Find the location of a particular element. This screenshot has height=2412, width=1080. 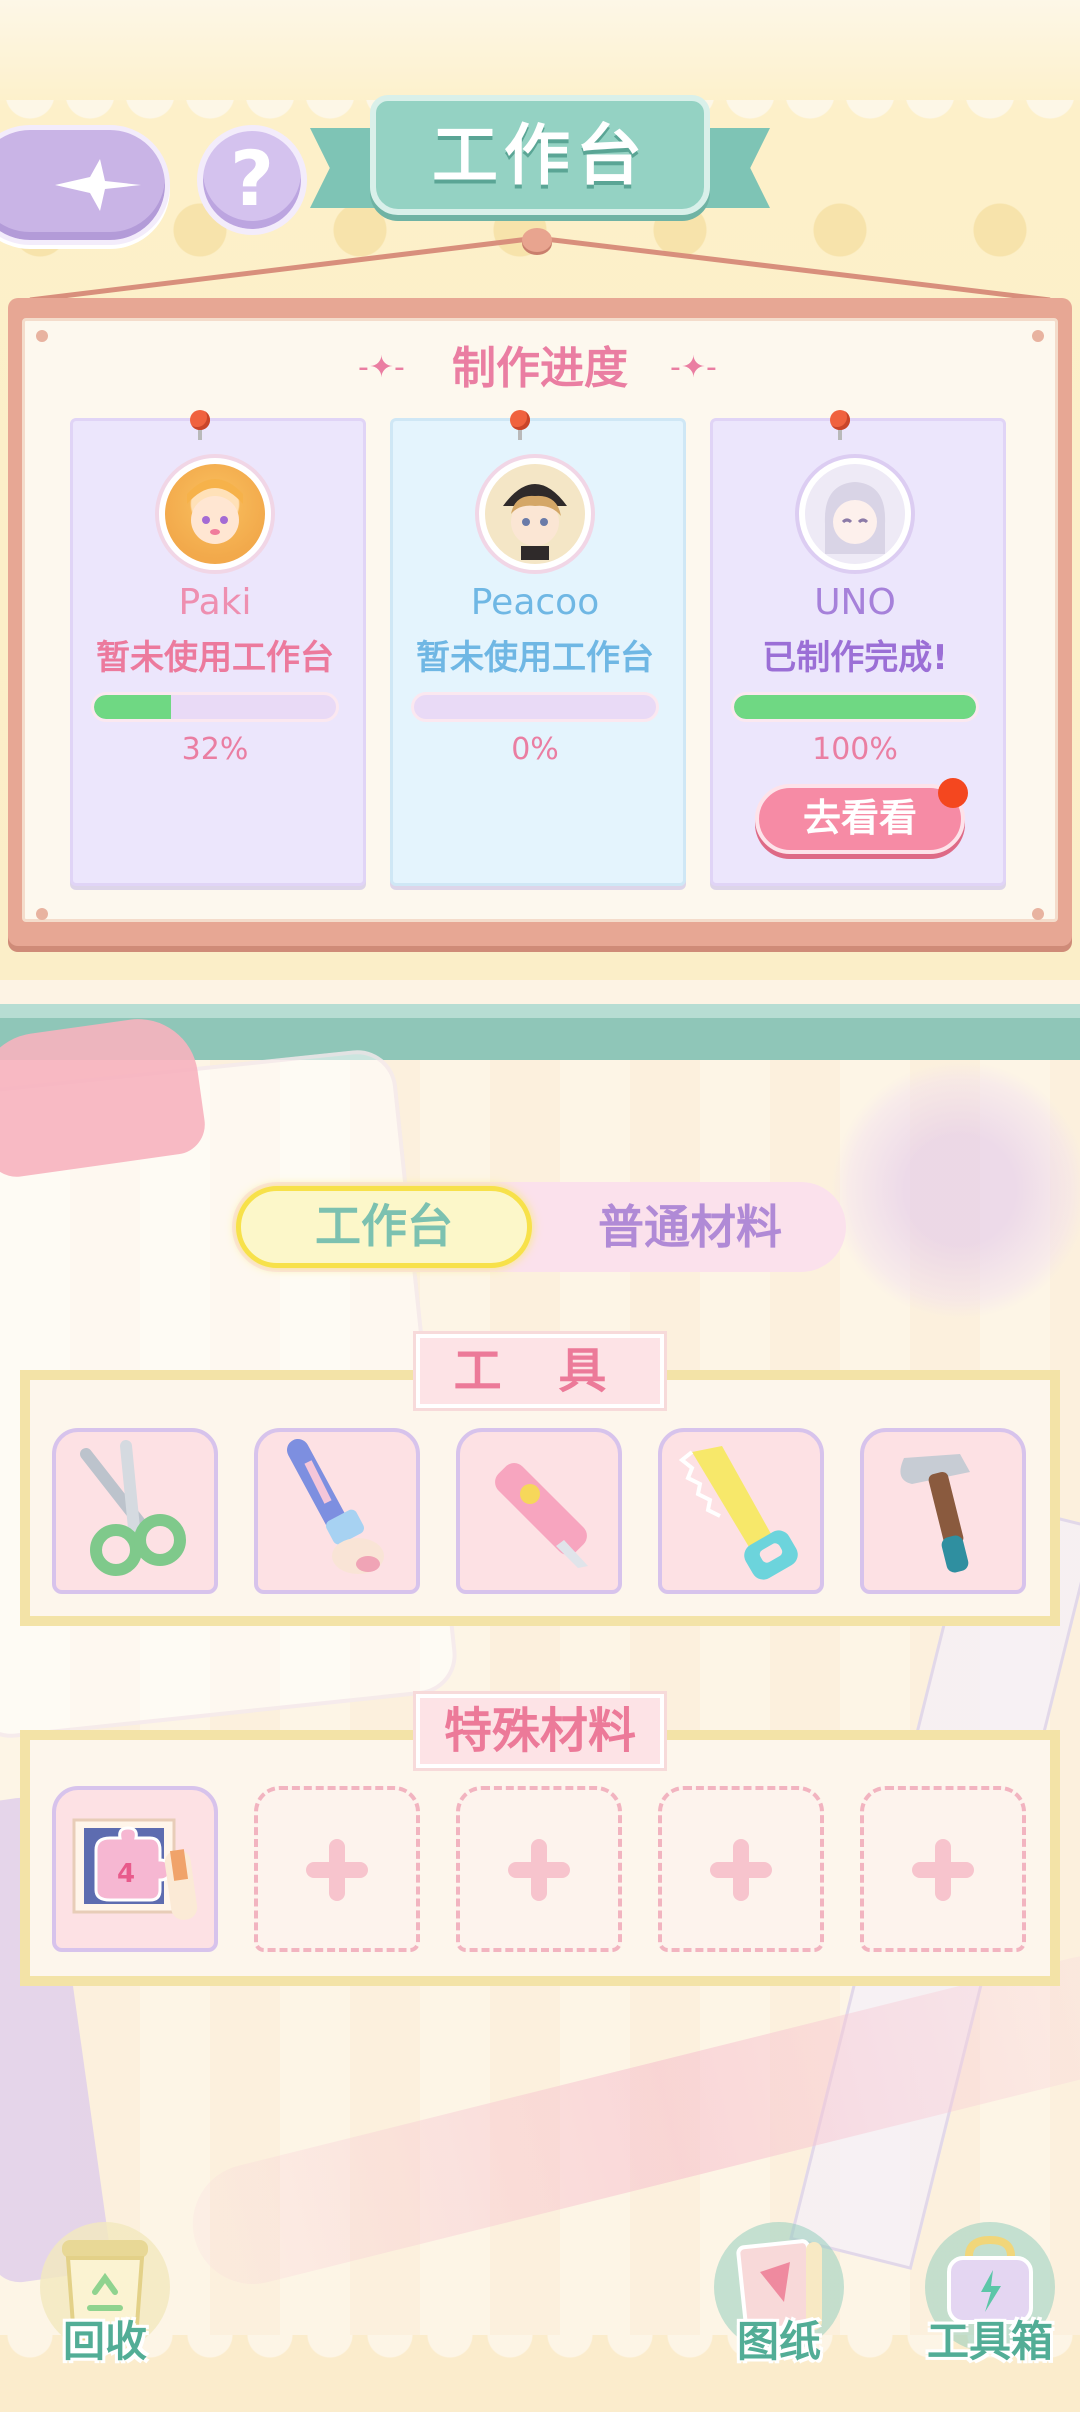

scissors-icon is located at coordinates (133, 1508).